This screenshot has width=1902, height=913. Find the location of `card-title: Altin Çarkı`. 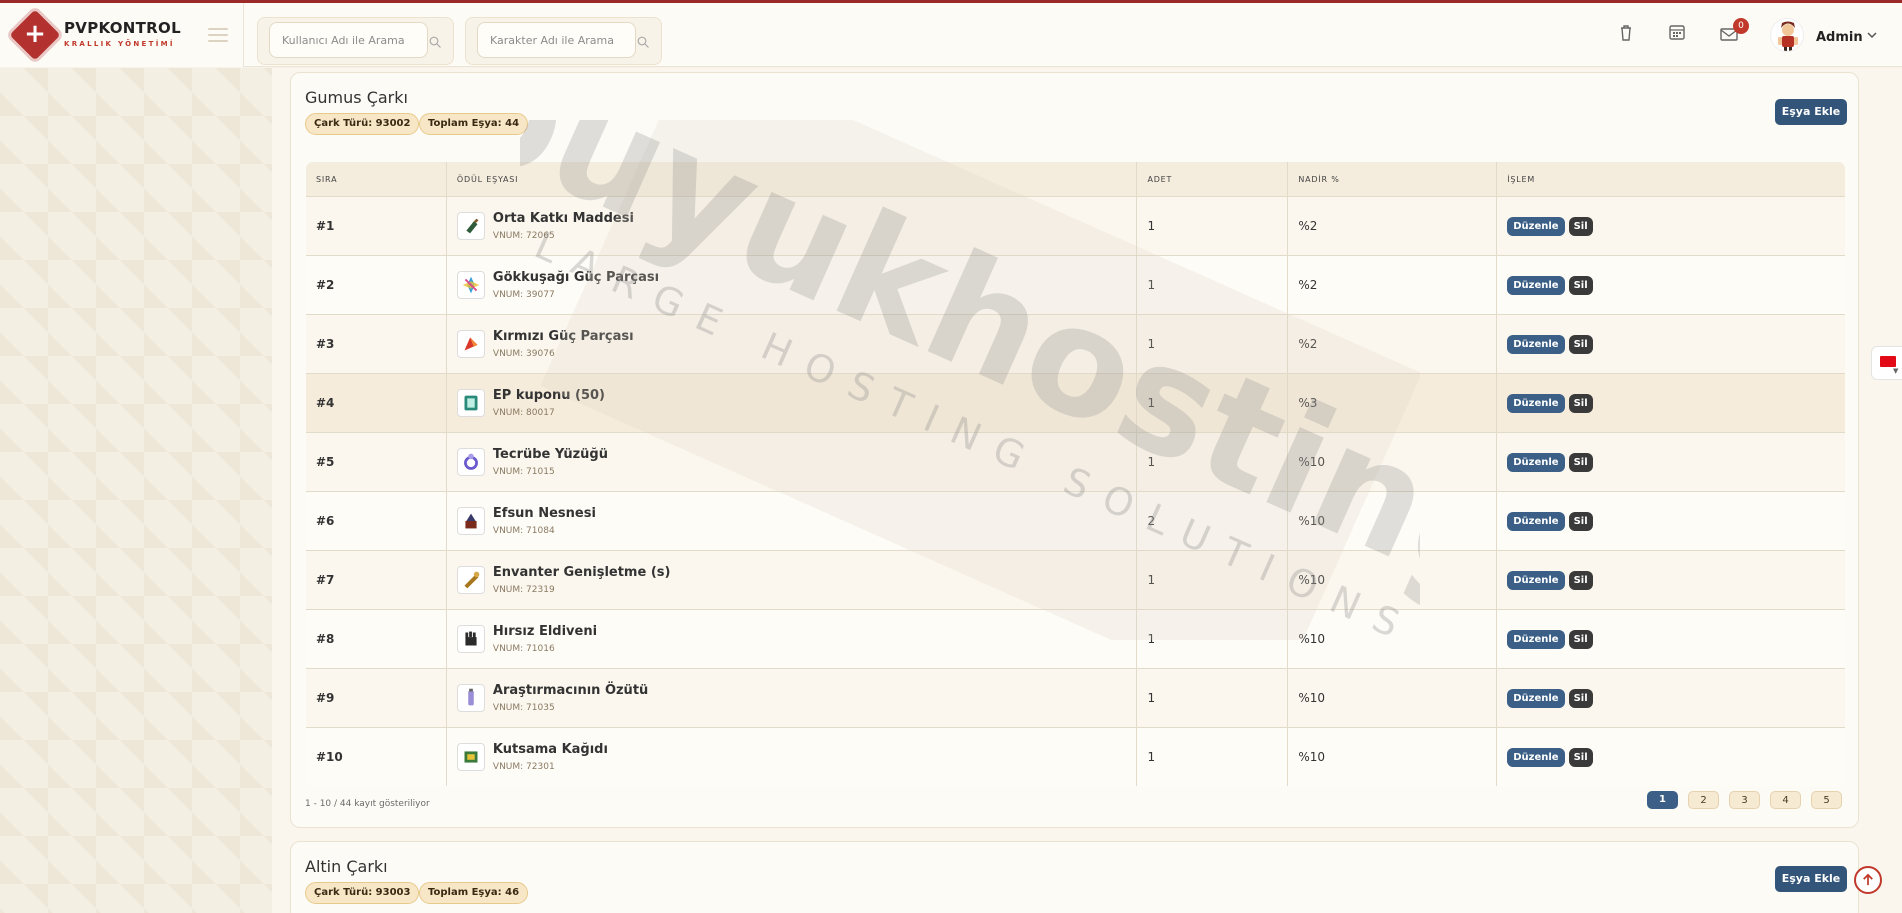

card-title: Altin Çarkı is located at coordinates (346, 866).